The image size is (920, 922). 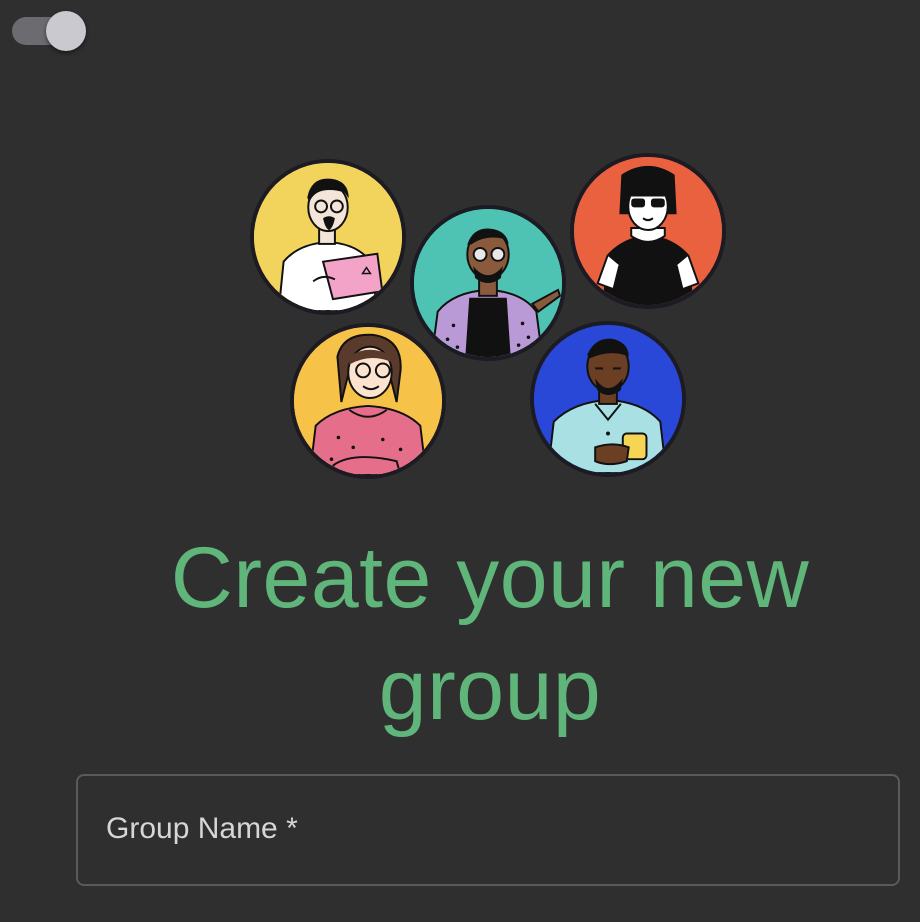 I want to click on avatar-man-pointing, so click(x=488, y=283).